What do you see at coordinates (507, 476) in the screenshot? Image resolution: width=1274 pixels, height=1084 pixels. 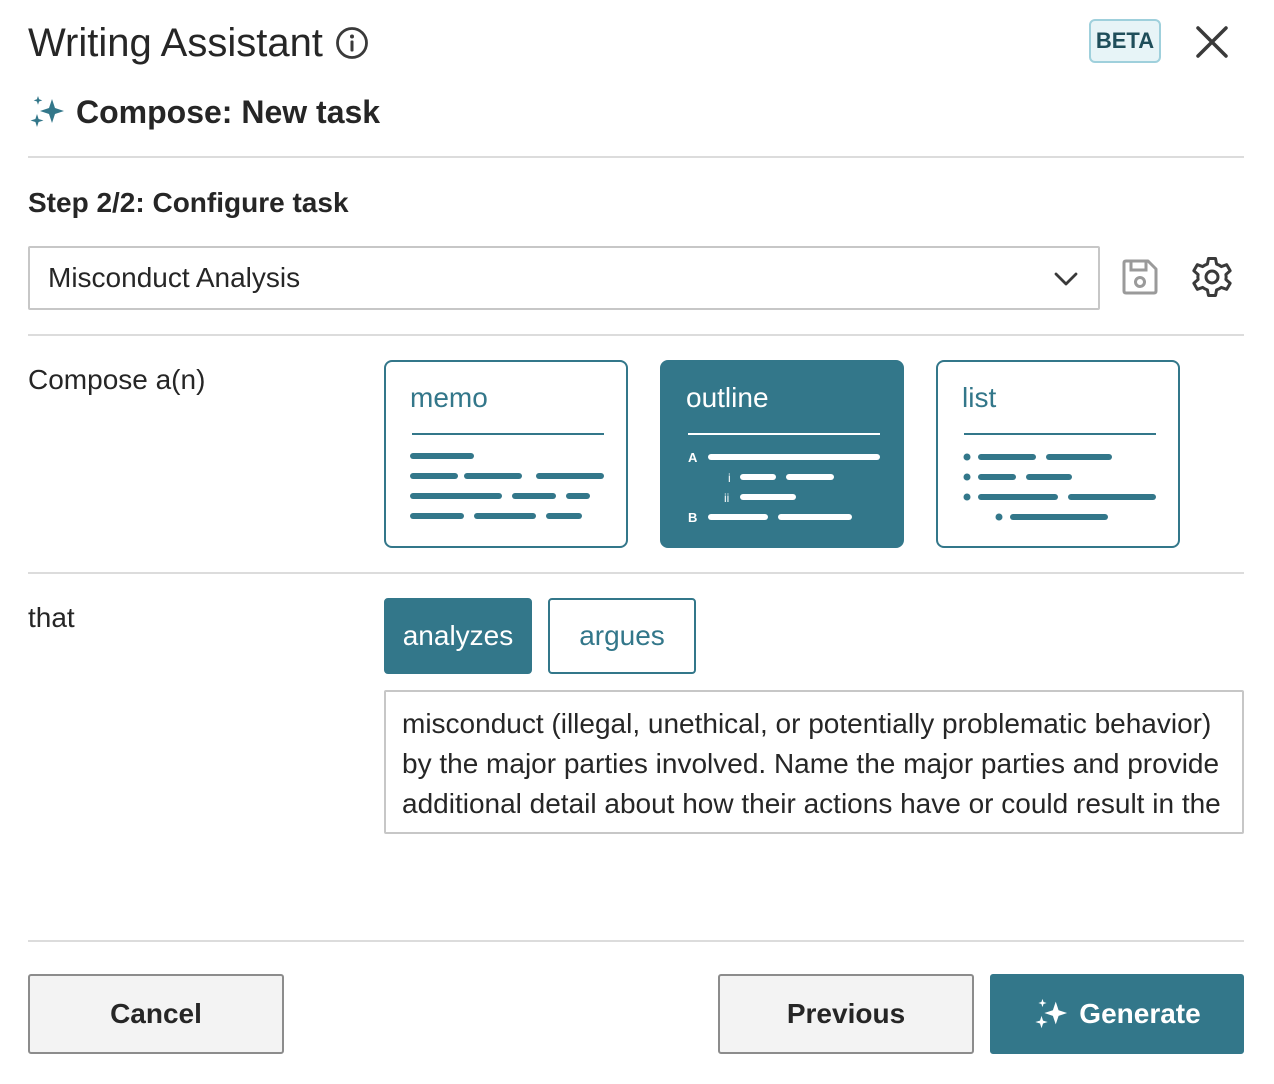 I see `memo-preview-icon` at bounding box center [507, 476].